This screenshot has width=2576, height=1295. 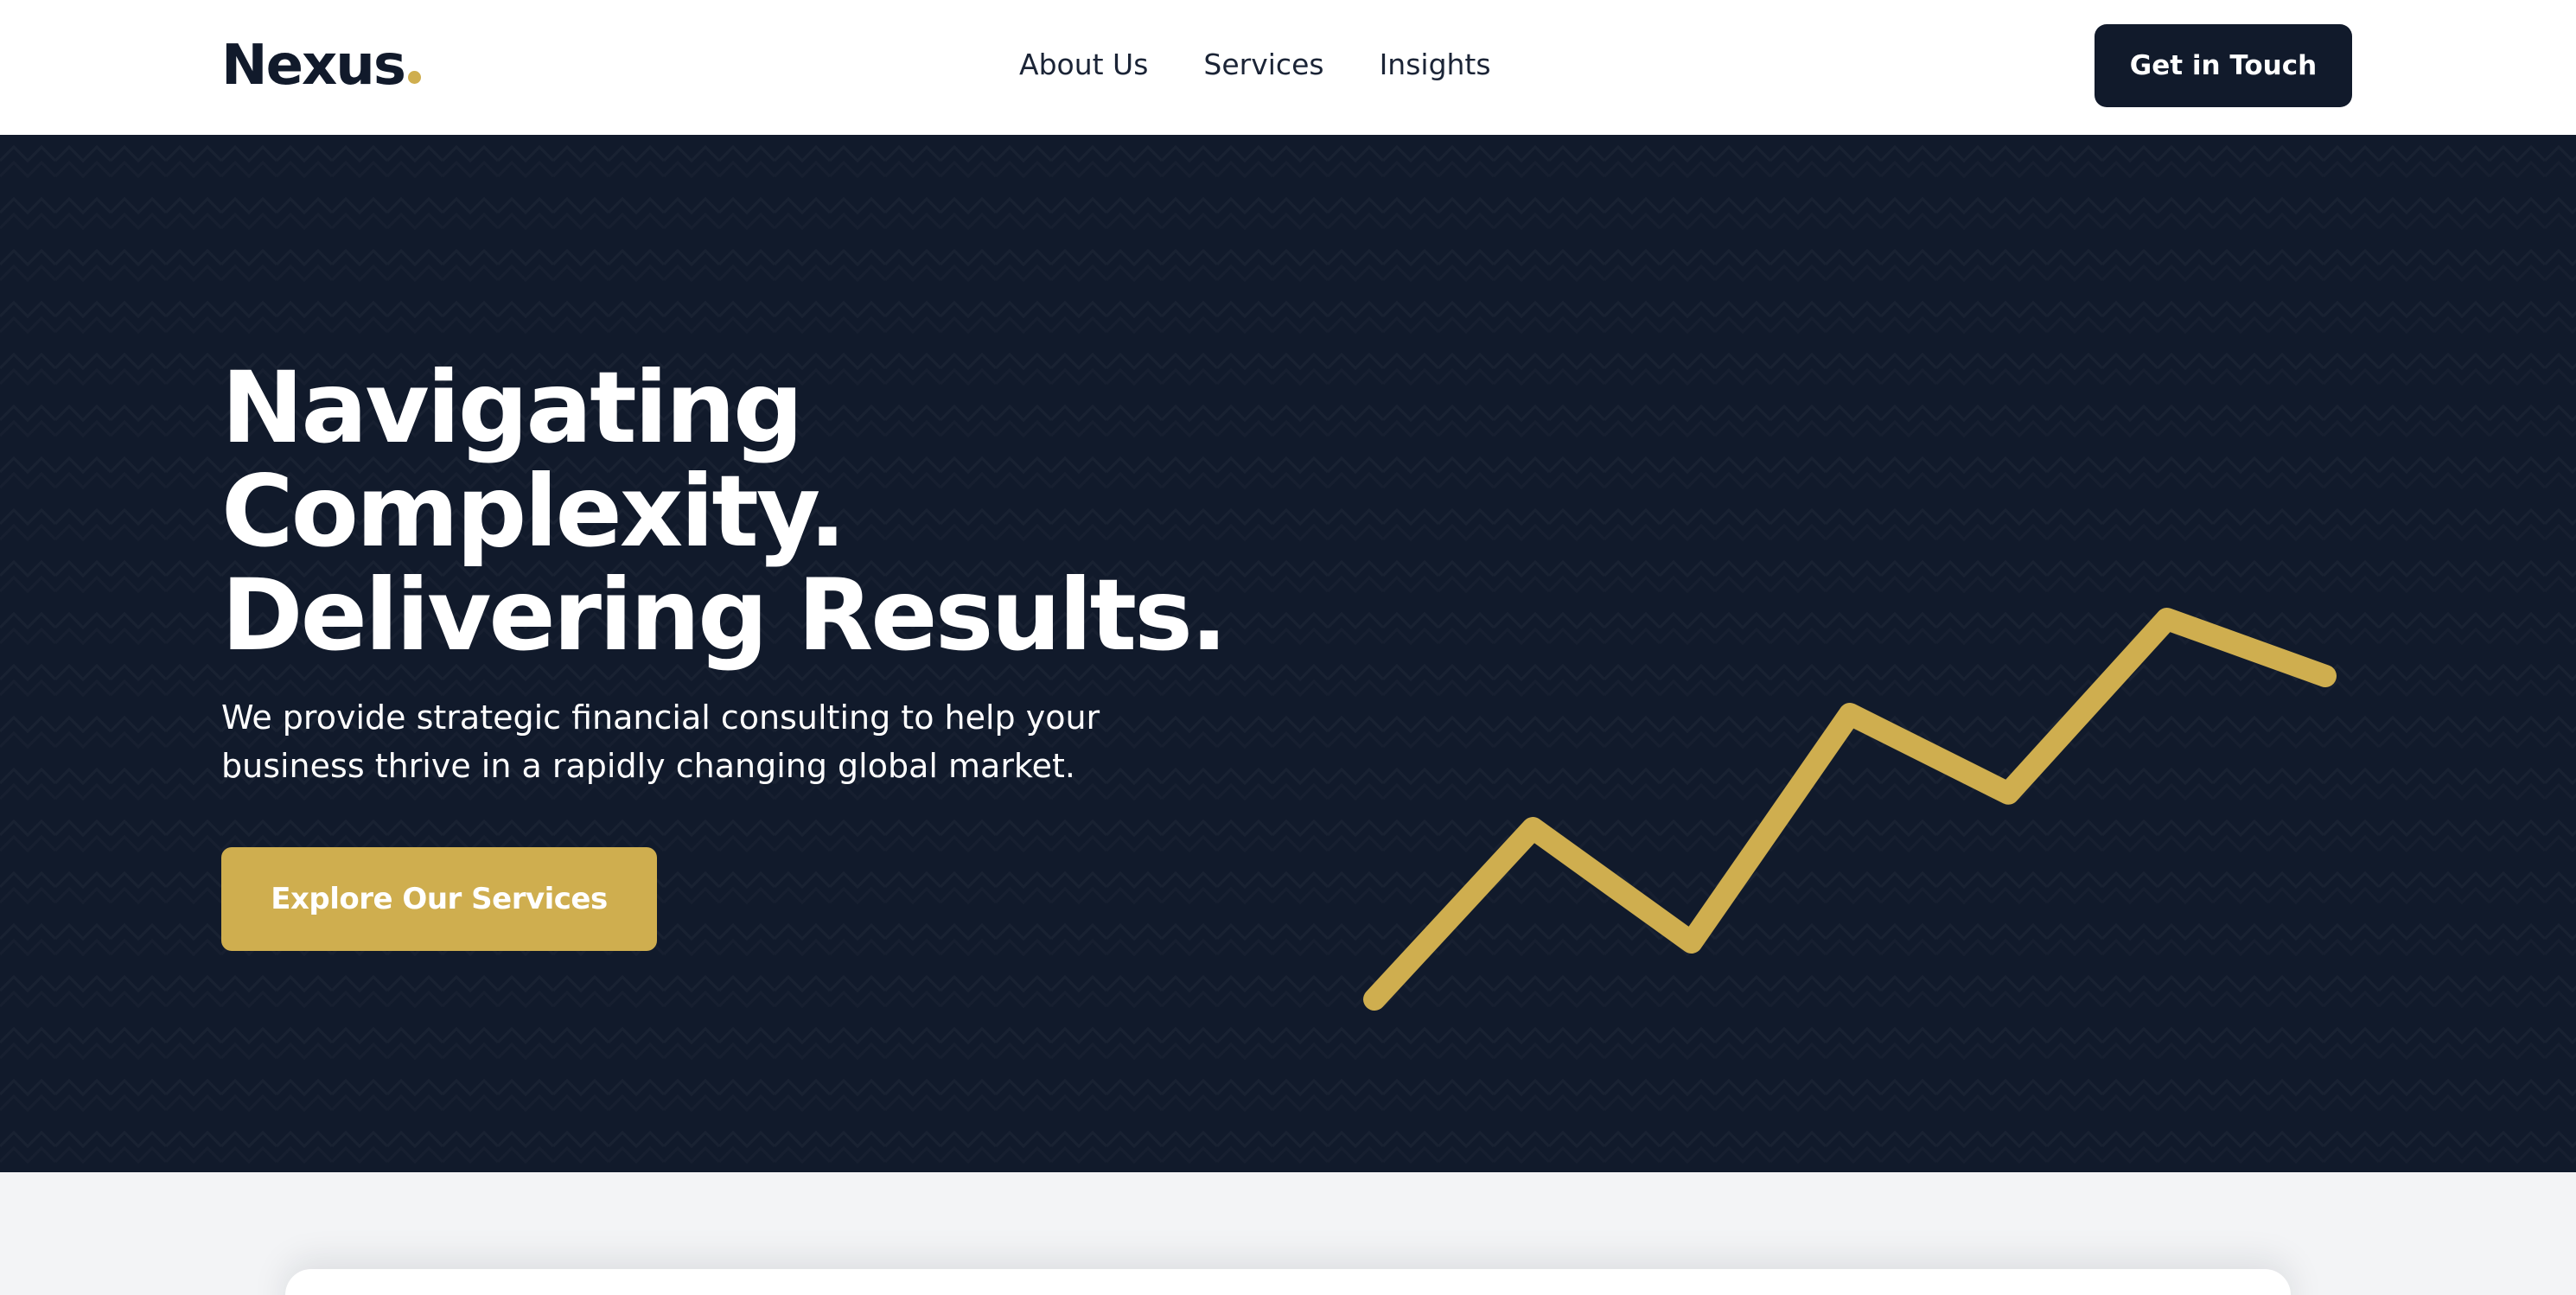 What do you see at coordinates (1435, 64) in the screenshot?
I see `nav-link-insights: Insights` at bounding box center [1435, 64].